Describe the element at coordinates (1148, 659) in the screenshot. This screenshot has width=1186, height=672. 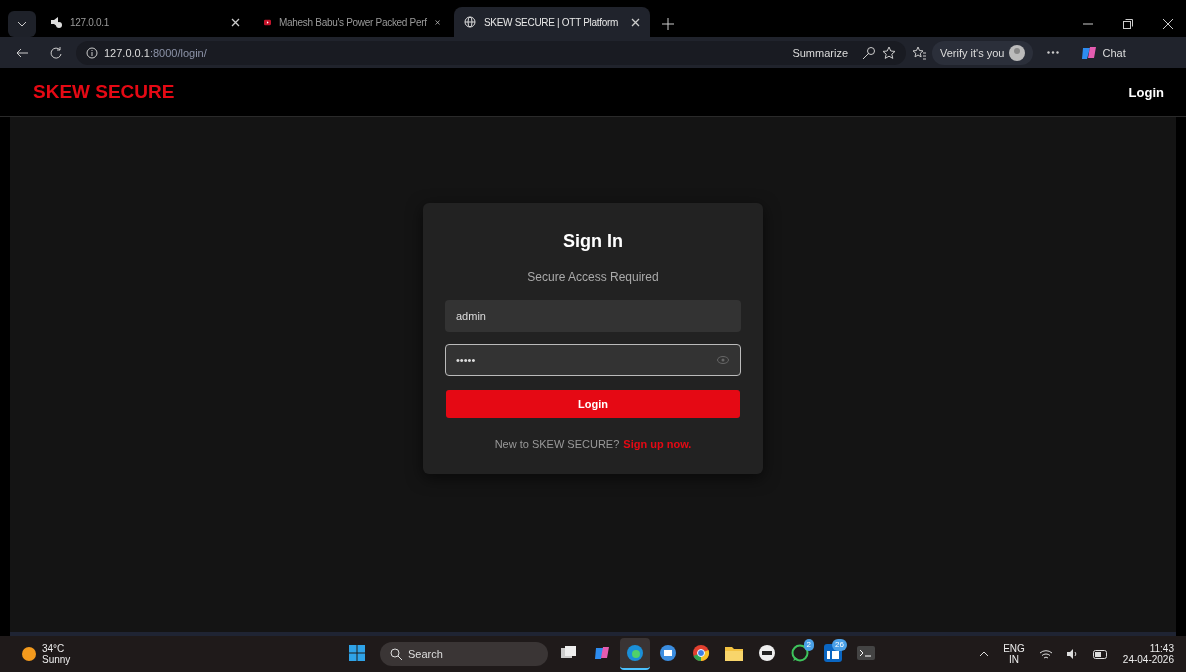
I see `clock-date: 24-04-2026` at that location.